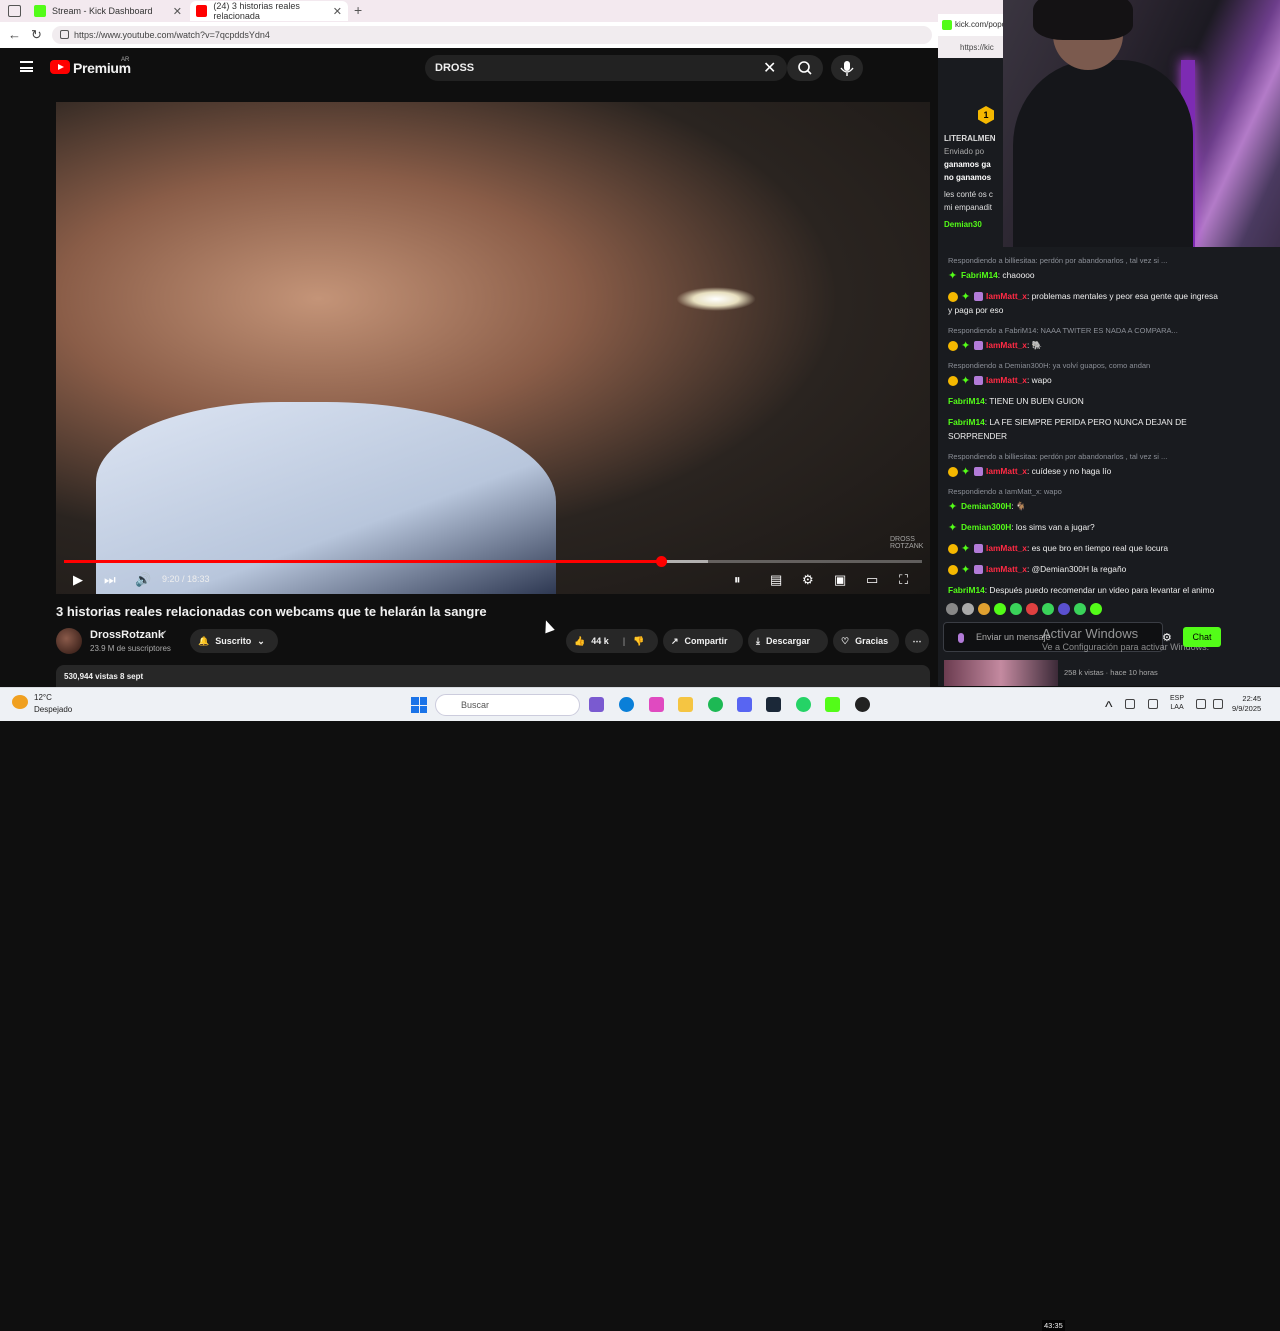  What do you see at coordinates (234, 641) in the screenshot?
I see `subscribe-button: 🔔 Suscrito ⌄` at bounding box center [234, 641].